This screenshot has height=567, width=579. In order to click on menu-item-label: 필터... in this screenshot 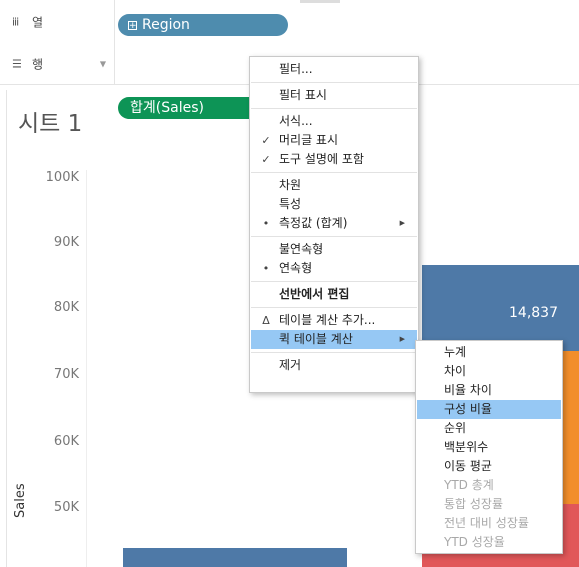, I will do `click(296, 69)`.